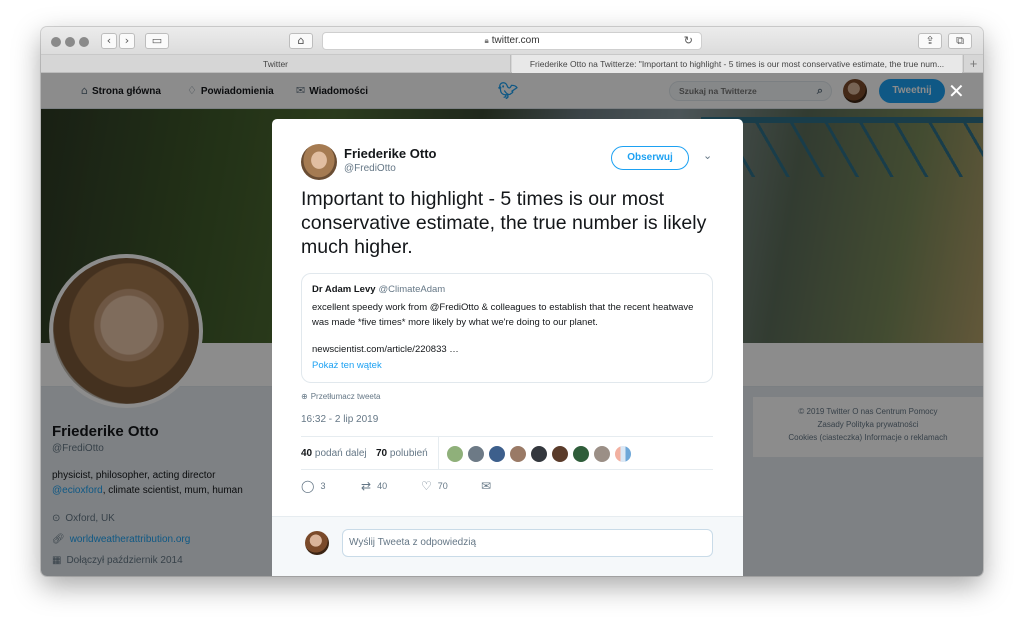  I want to click on dm-button: ✉, so click(489, 486).